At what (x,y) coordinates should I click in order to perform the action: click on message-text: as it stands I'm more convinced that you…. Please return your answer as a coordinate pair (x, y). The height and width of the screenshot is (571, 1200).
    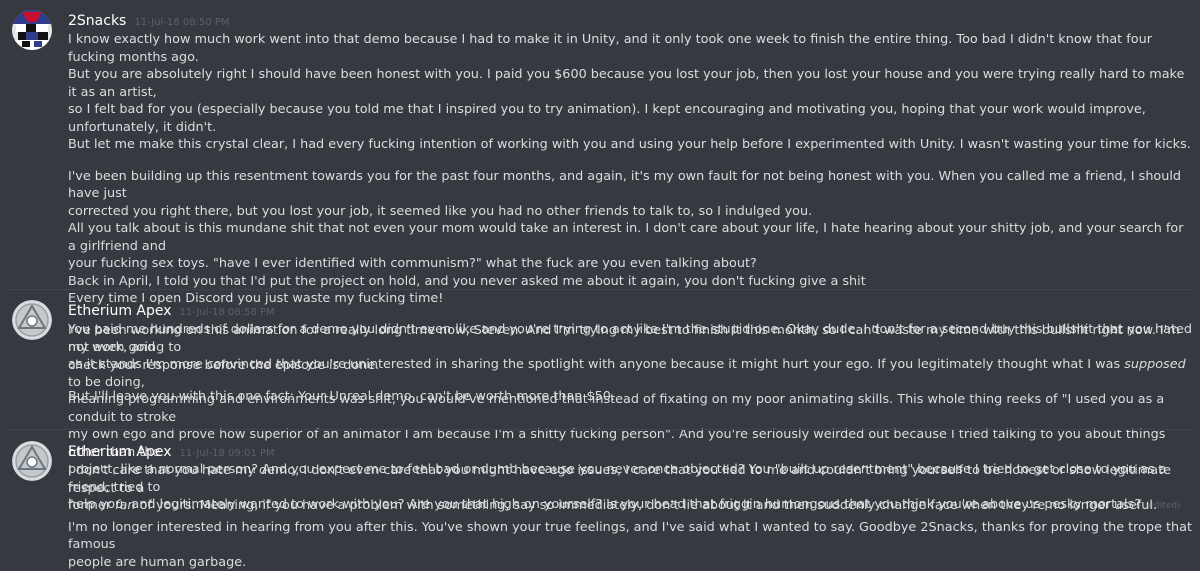
    Looking at the image, I should click on (596, 364).